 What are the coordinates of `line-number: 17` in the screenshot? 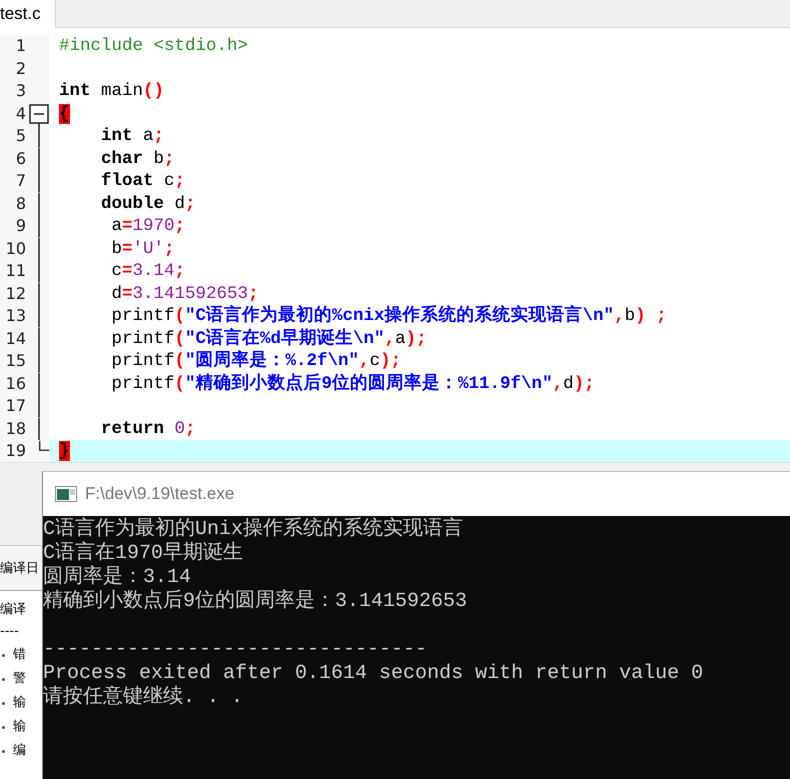 It's located at (15, 406).